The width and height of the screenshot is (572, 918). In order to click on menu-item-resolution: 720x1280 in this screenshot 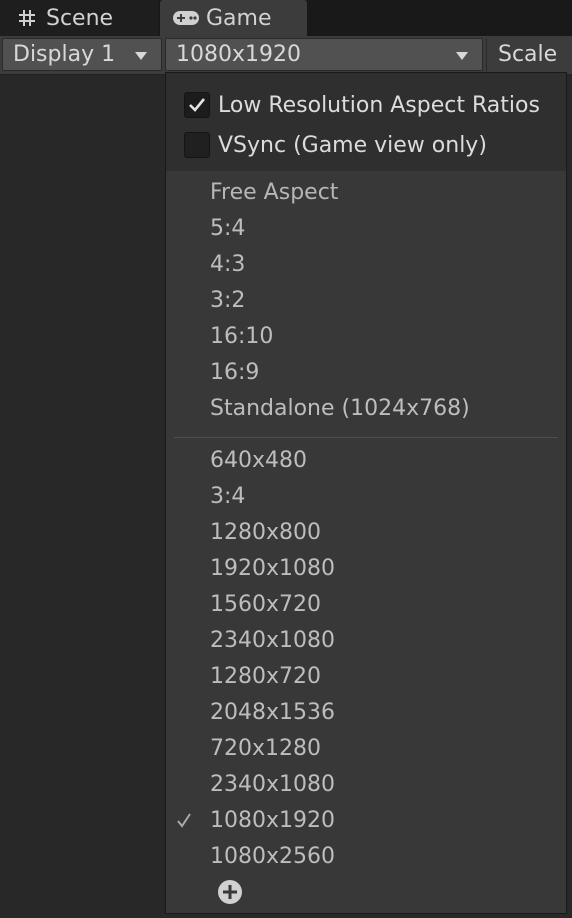, I will do `click(265, 748)`.